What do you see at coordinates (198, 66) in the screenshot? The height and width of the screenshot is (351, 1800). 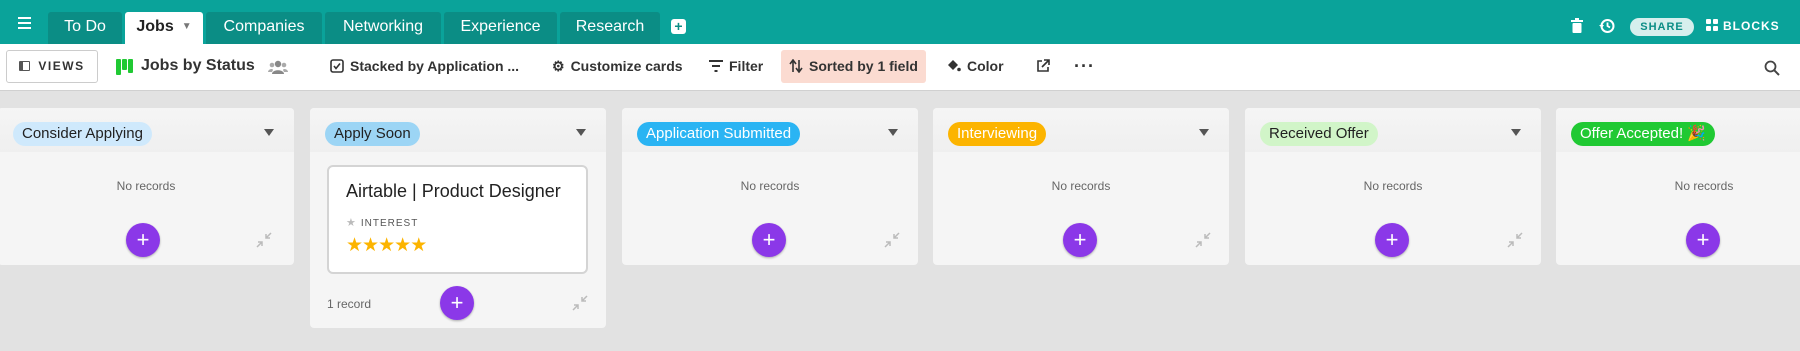 I see `view-name: Jobs by Status` at bounding box center [198, 66].